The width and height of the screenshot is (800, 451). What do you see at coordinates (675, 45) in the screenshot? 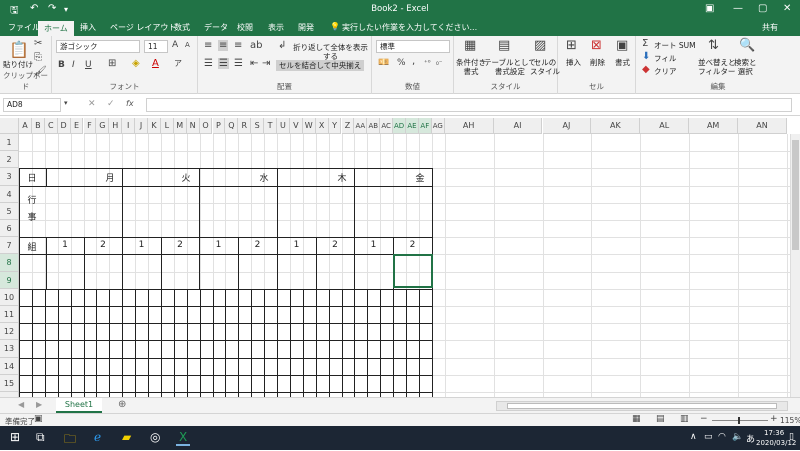
I see `autosum-button: オート SUM` at bounding box center [675, 45].